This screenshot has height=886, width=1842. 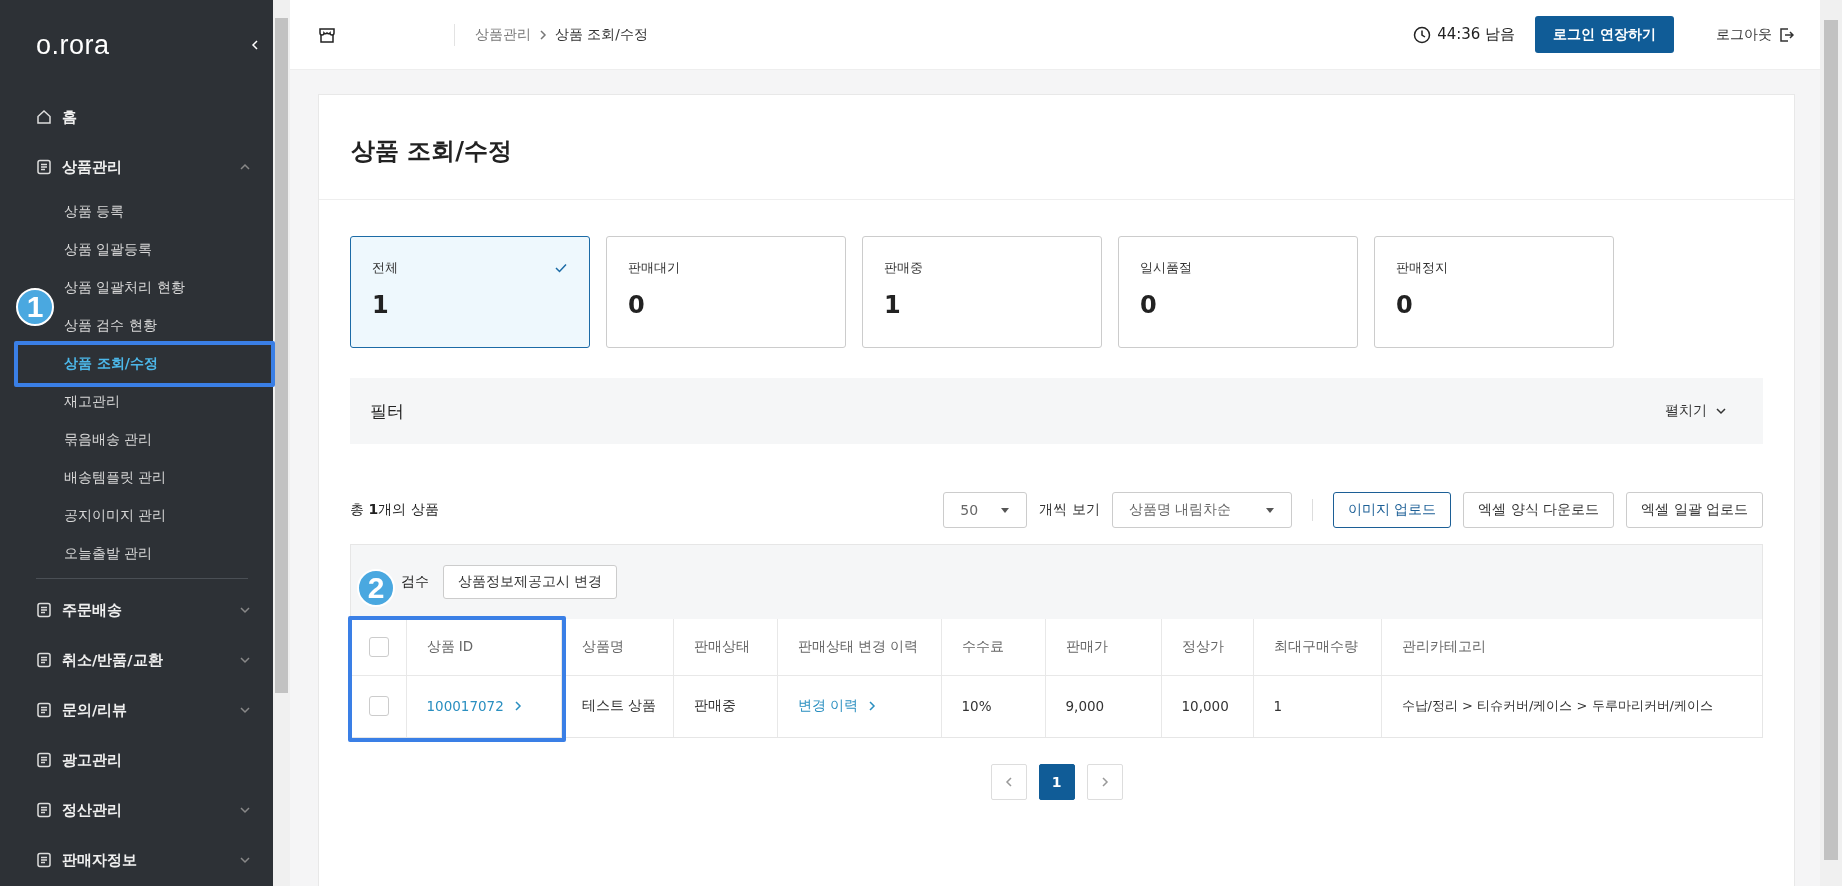 What do you see at coordinates (561, 268) in the screenshot?
I see `check-icon` at bounding box center [561, 268].